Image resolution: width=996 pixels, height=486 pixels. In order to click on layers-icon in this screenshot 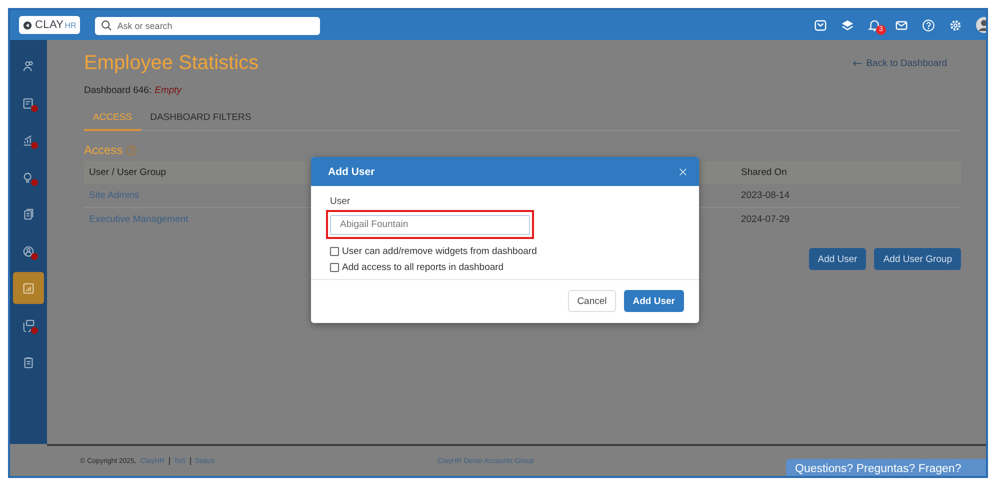, I will do `click(847, 25)`.